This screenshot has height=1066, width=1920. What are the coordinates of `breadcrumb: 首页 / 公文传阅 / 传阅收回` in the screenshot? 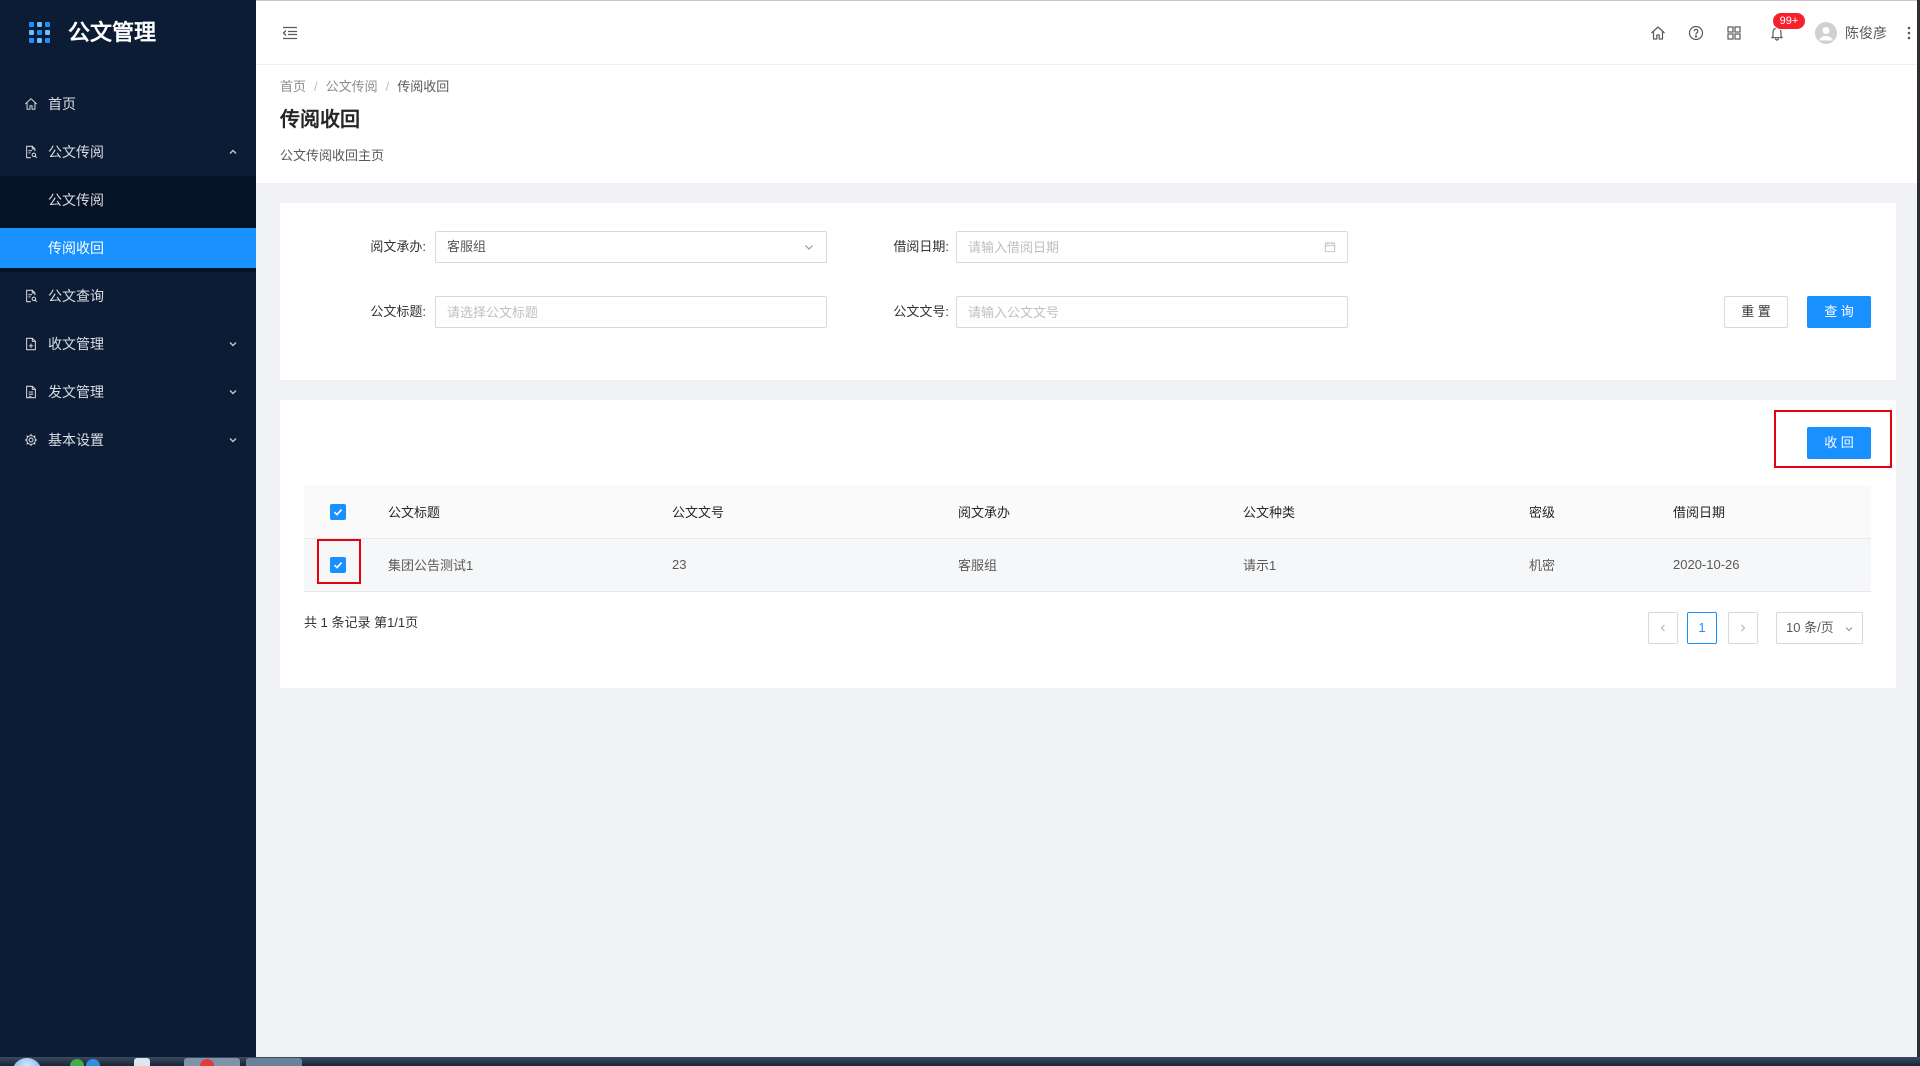 It's located at (364, 87).